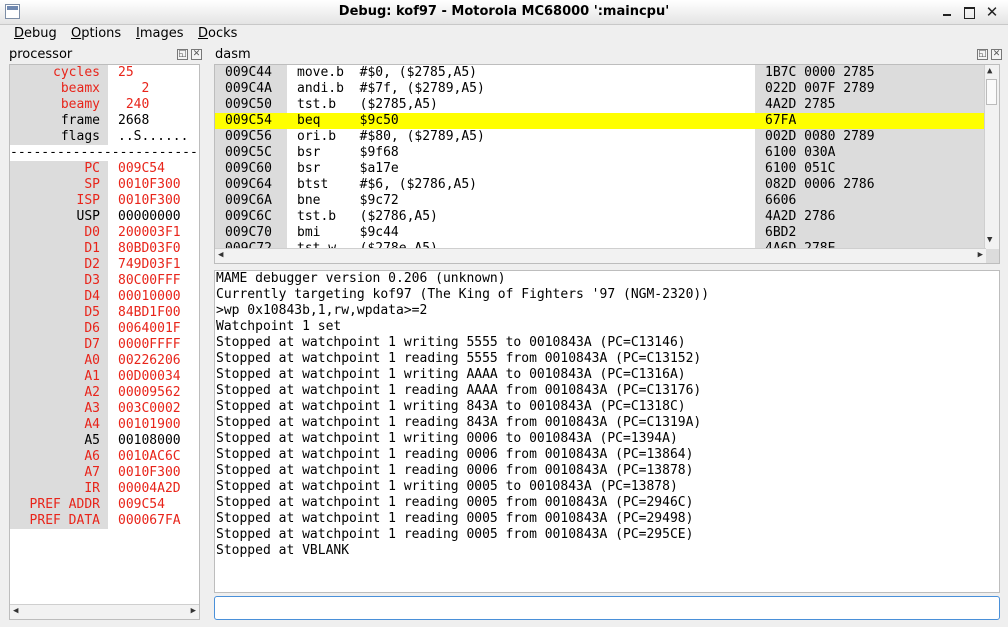 The height and width of the screenshot is (627, 1008). Describe the element at coordinates (989, 240) in the screenshot. I see `scroll-down-icon: ▼` at that location.